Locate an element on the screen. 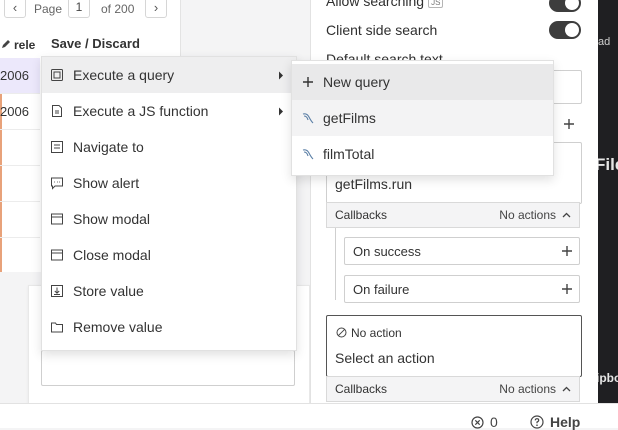 Image resolution: width=618 pixels, height=430 pixels. query-item-getfilms: getFilms is located at coordinates (422, 118).